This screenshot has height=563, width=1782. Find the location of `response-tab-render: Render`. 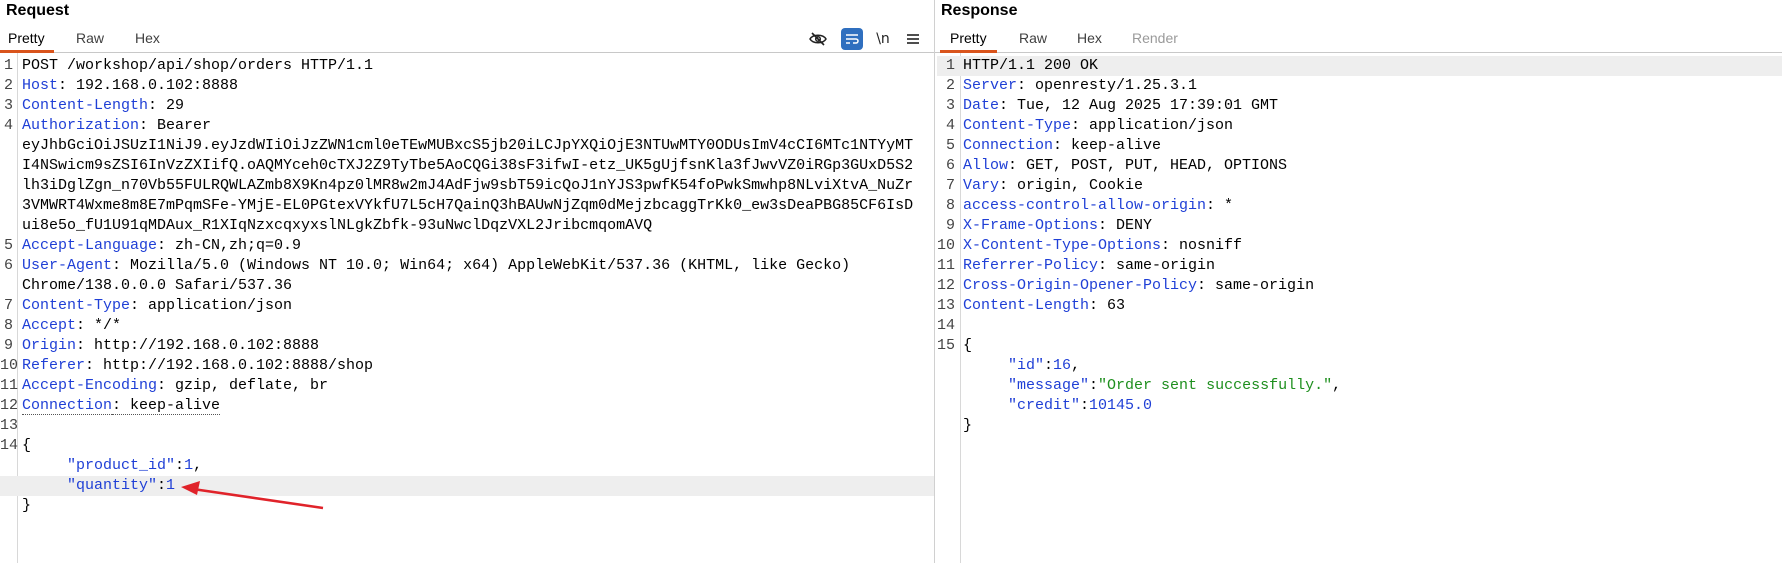

response-tab-render: Render is located at coordinates (1155, 38).